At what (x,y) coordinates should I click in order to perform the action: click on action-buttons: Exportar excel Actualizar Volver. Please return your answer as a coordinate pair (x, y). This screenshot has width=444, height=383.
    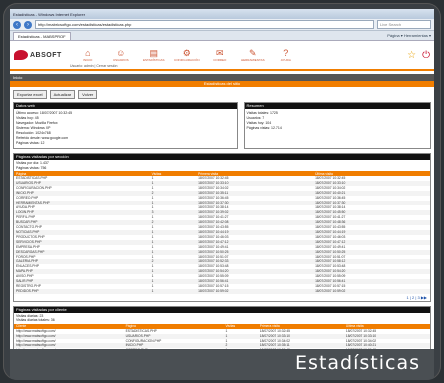
    Looking at the image, I should click on (222, 94).